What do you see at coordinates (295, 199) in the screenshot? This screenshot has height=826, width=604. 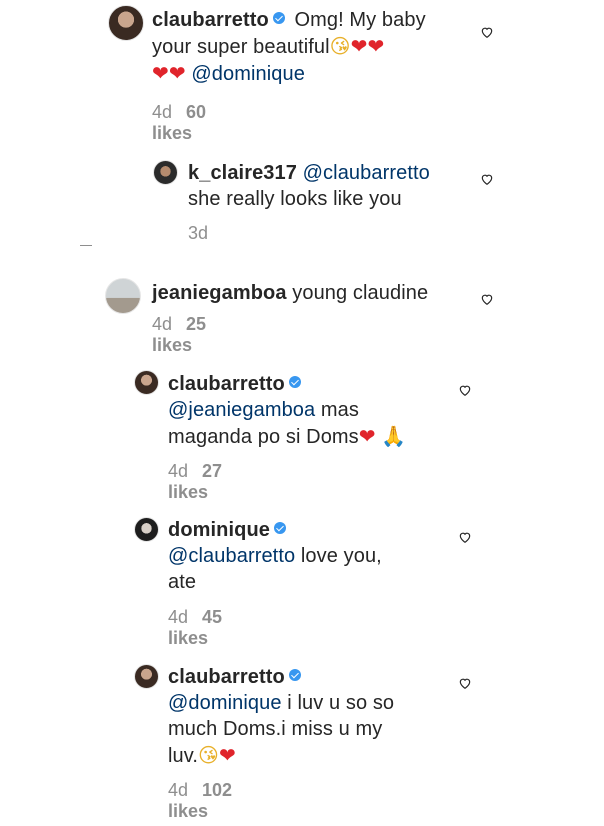 I see `comment-body: she really looks like you` at bounding box center [295, 199].